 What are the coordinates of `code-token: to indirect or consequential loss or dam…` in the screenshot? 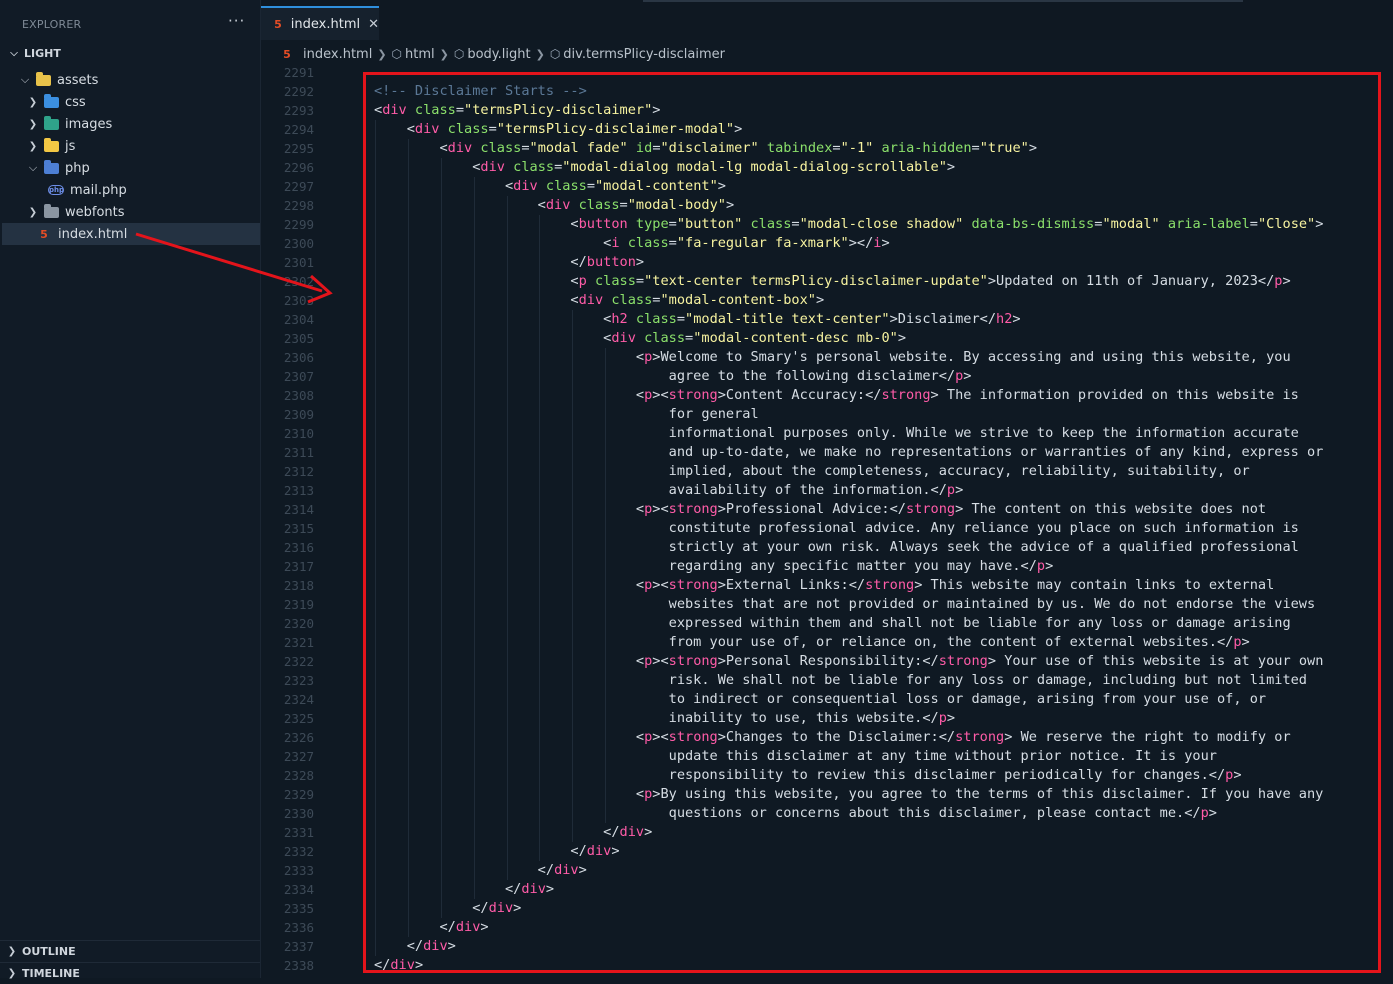 It's located at (820, 699).